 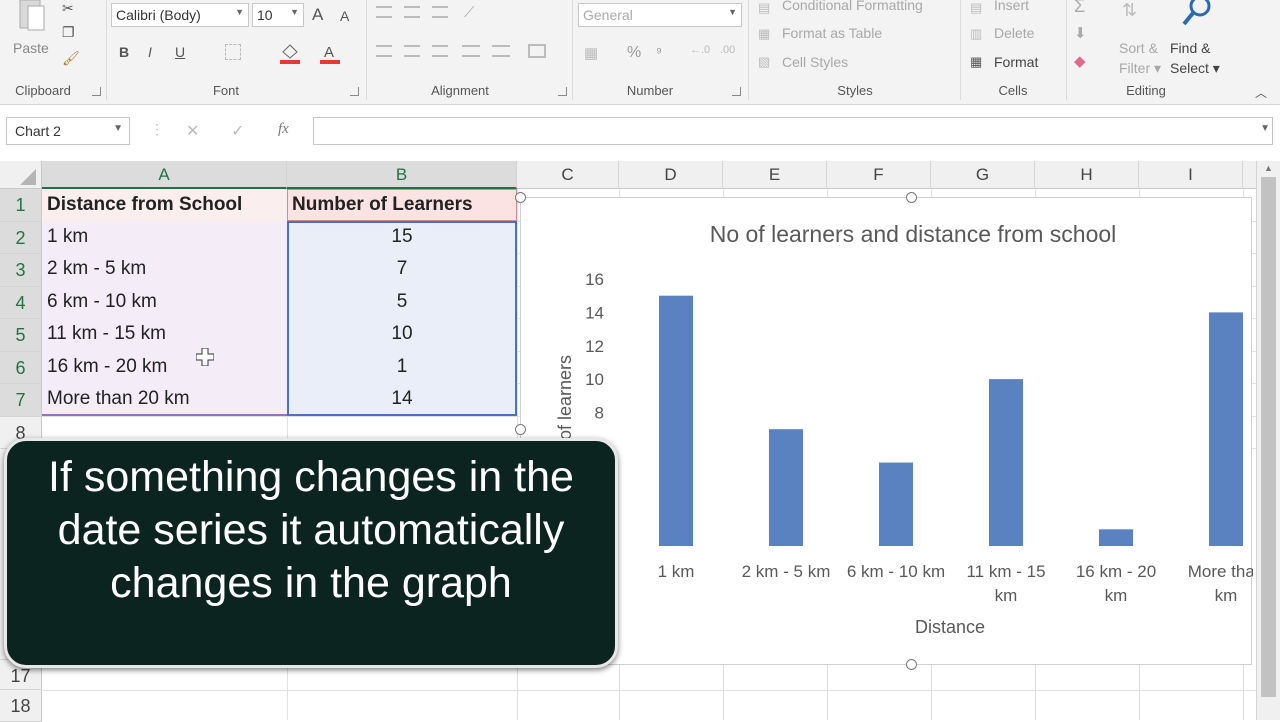 I want to click on format-as-table-icon: ▦, so click(x=764, y=34).